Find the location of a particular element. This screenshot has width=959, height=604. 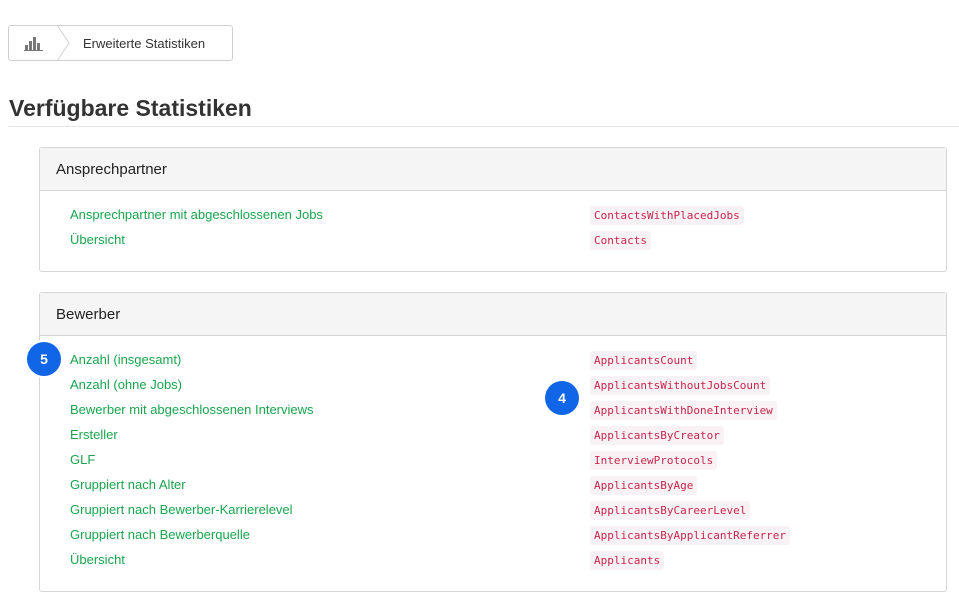

panel-header: Ansprechpartner is located at coordinates (493, 169).